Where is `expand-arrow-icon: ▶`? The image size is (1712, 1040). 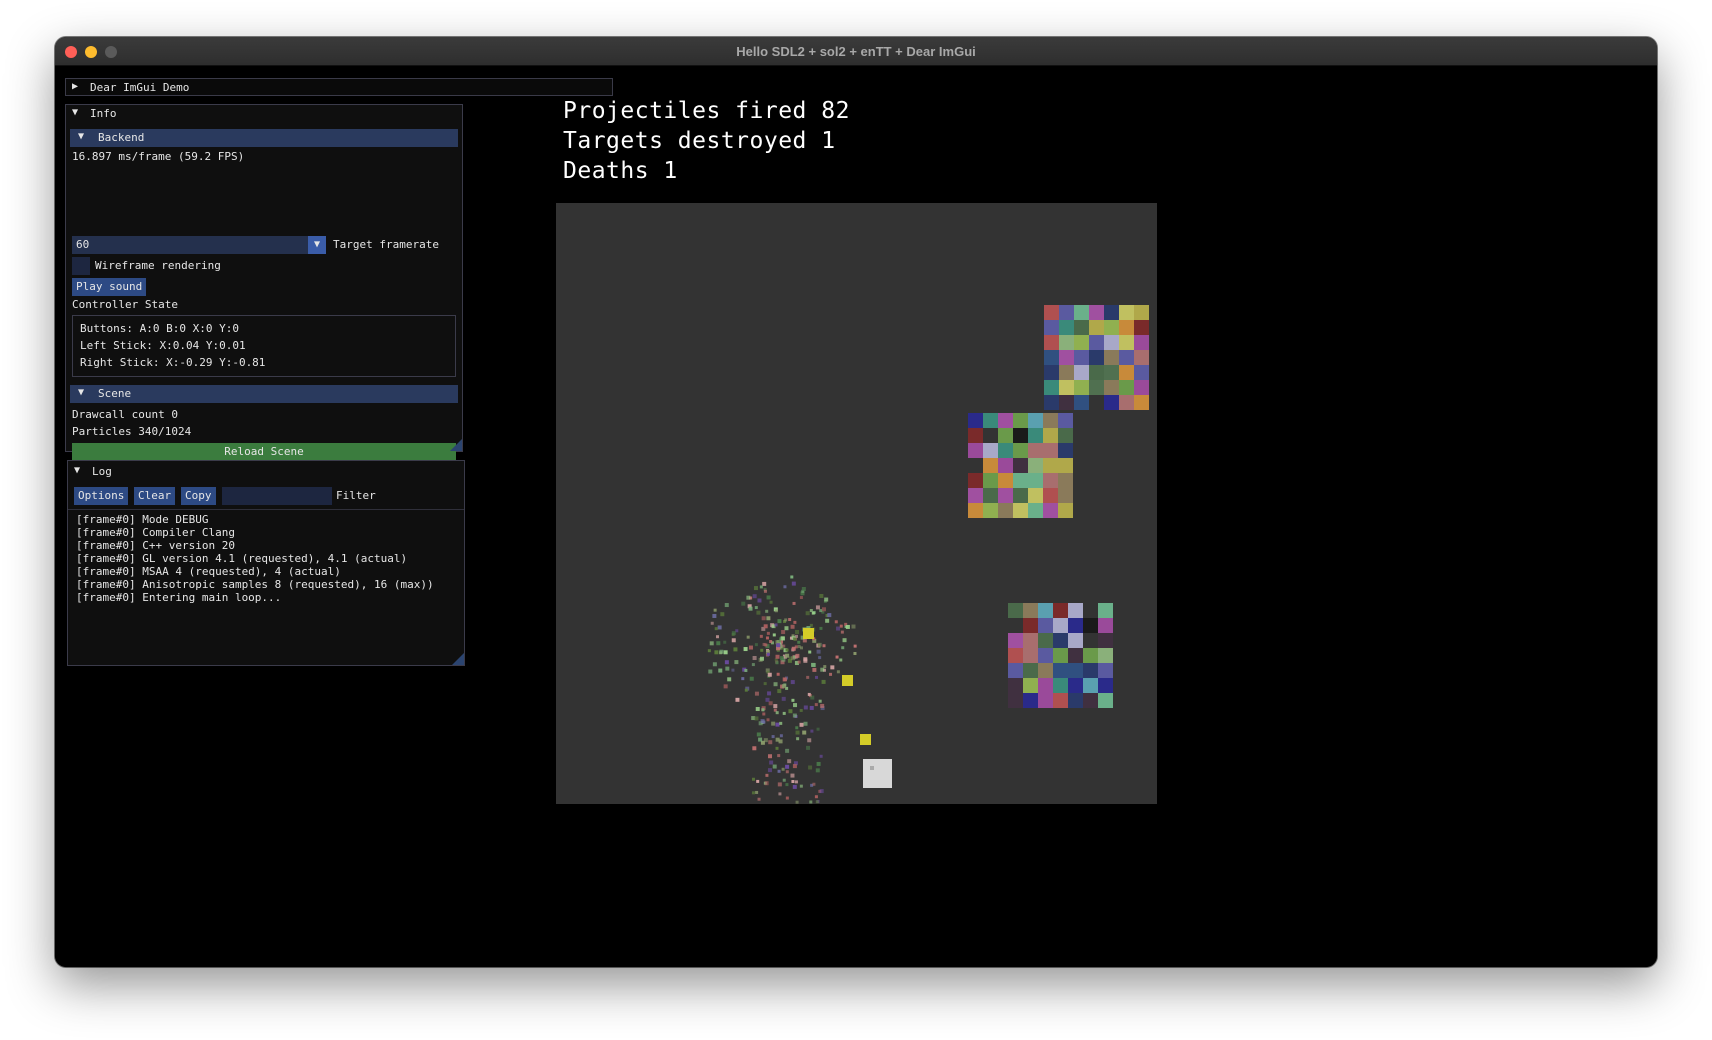
expand-arrow-icon: ▶ is located at coordinates (75, 86).